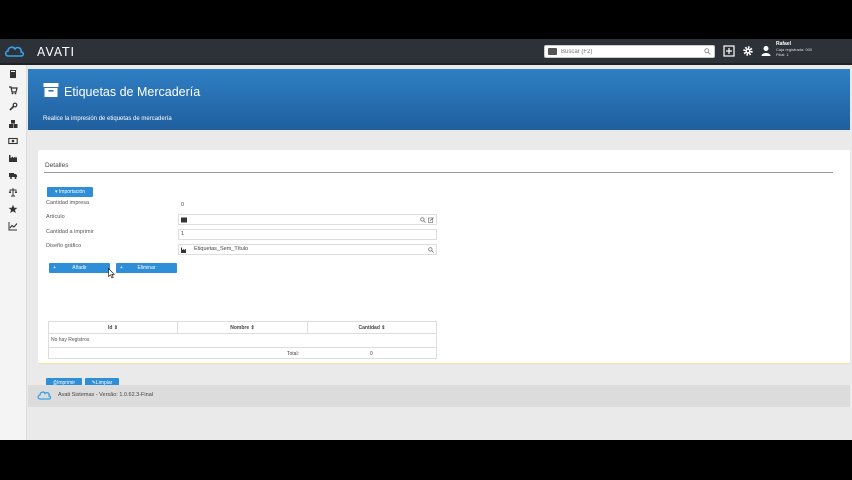  Describe the element at coordinates (105, 395) in the screenshot. I see `version-text: Avati Sistemas - Versão: 1.0.62.3-Final` at that location.